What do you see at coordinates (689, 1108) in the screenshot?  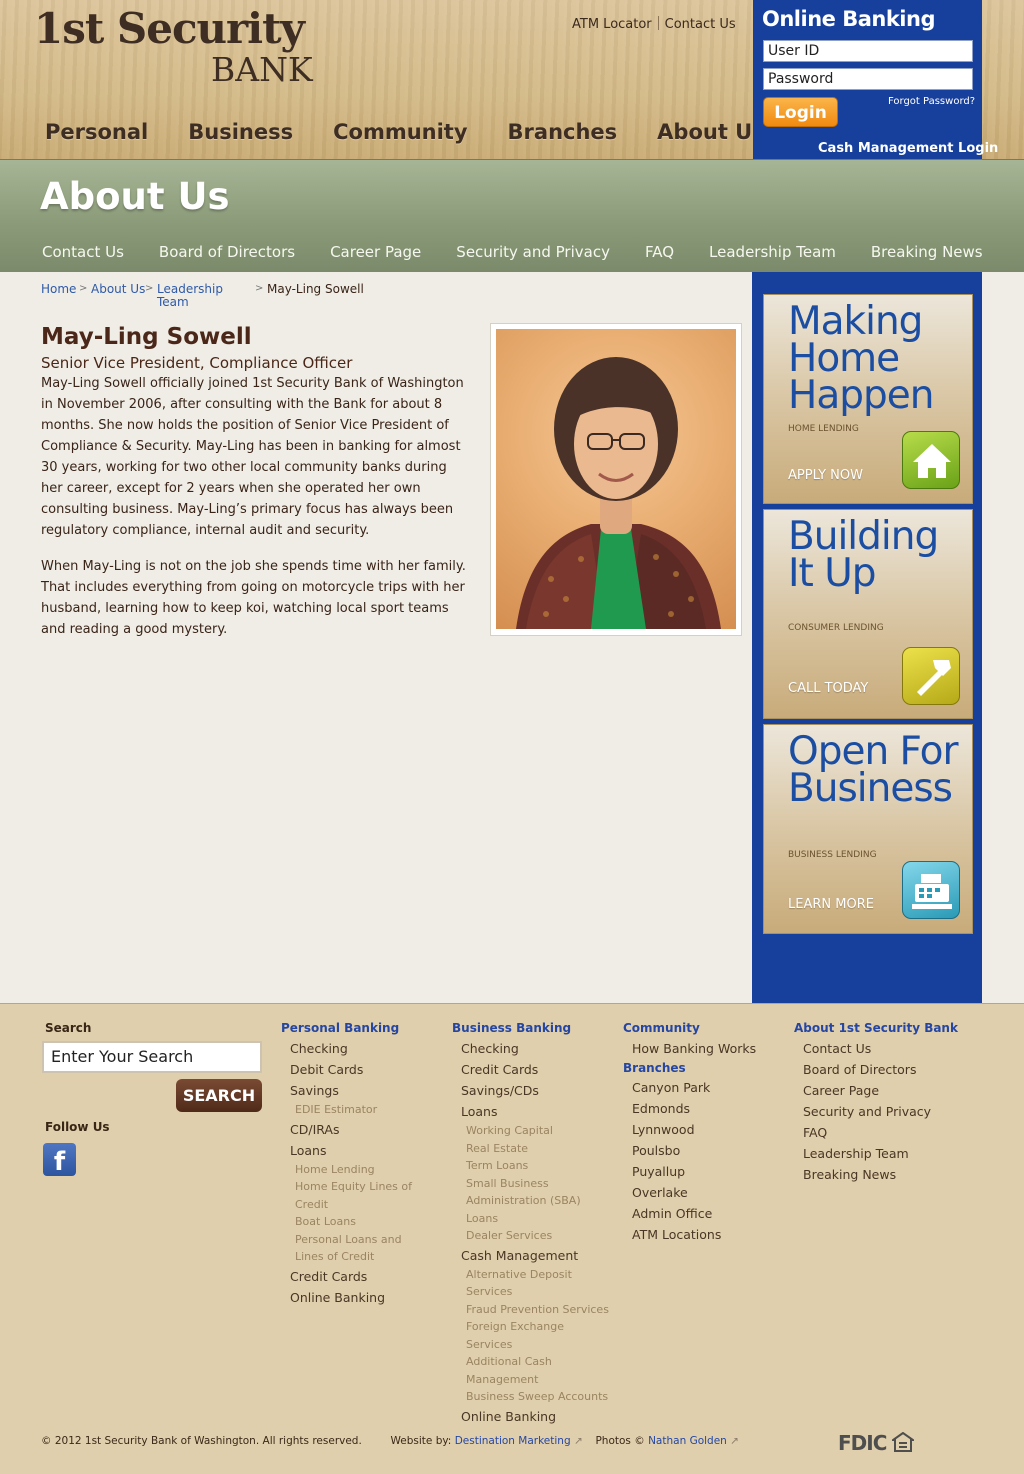 I see `footer-link: Edmonds` at bounding box center [689, 1108].